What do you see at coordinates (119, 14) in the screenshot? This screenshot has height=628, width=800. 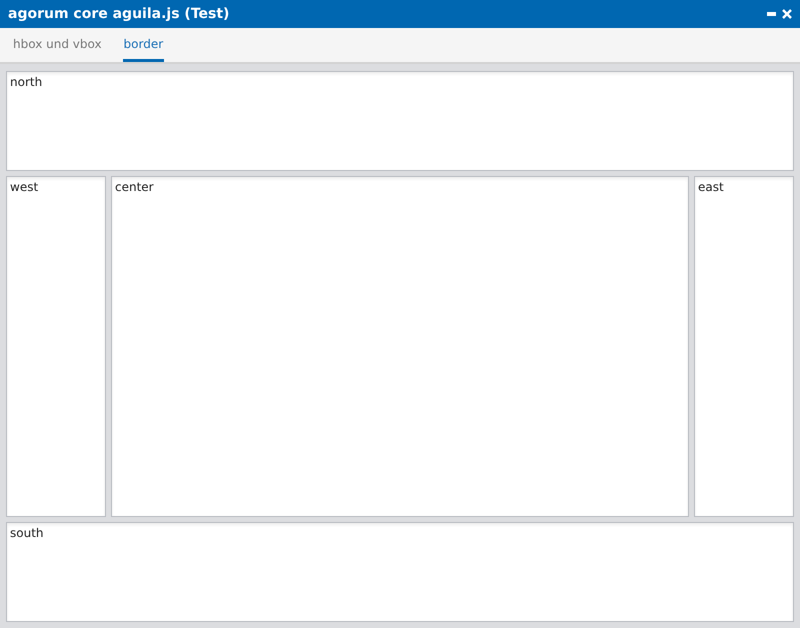 I see `window-title: agorum core aguila.js (Test)` at bounding box center [119, 14].